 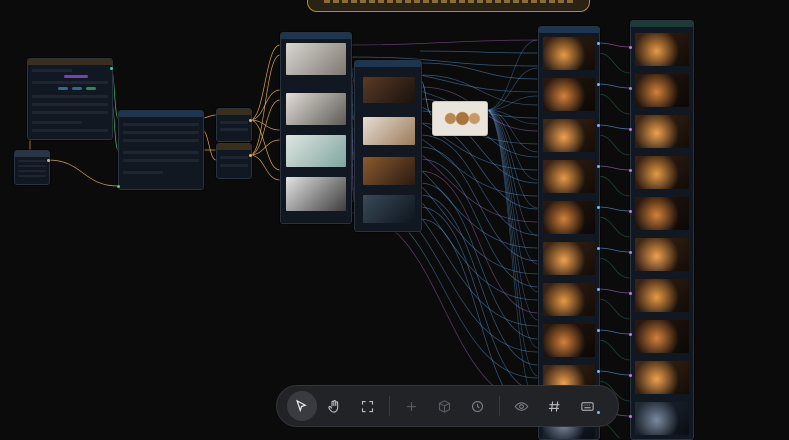 I want to click on table-row, so click(x=32, y=171).